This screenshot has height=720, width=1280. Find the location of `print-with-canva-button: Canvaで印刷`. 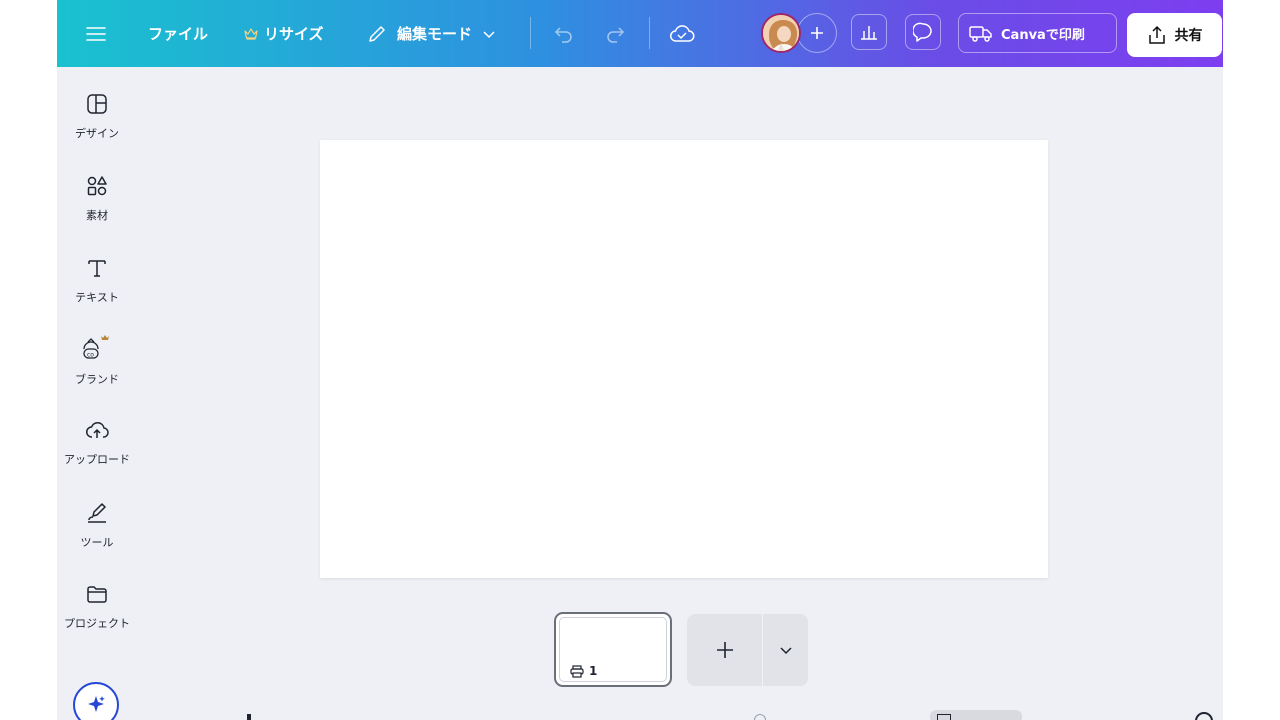

print-with-canva-button: Canvaで印刷 is located at coordinates (1037, 33).